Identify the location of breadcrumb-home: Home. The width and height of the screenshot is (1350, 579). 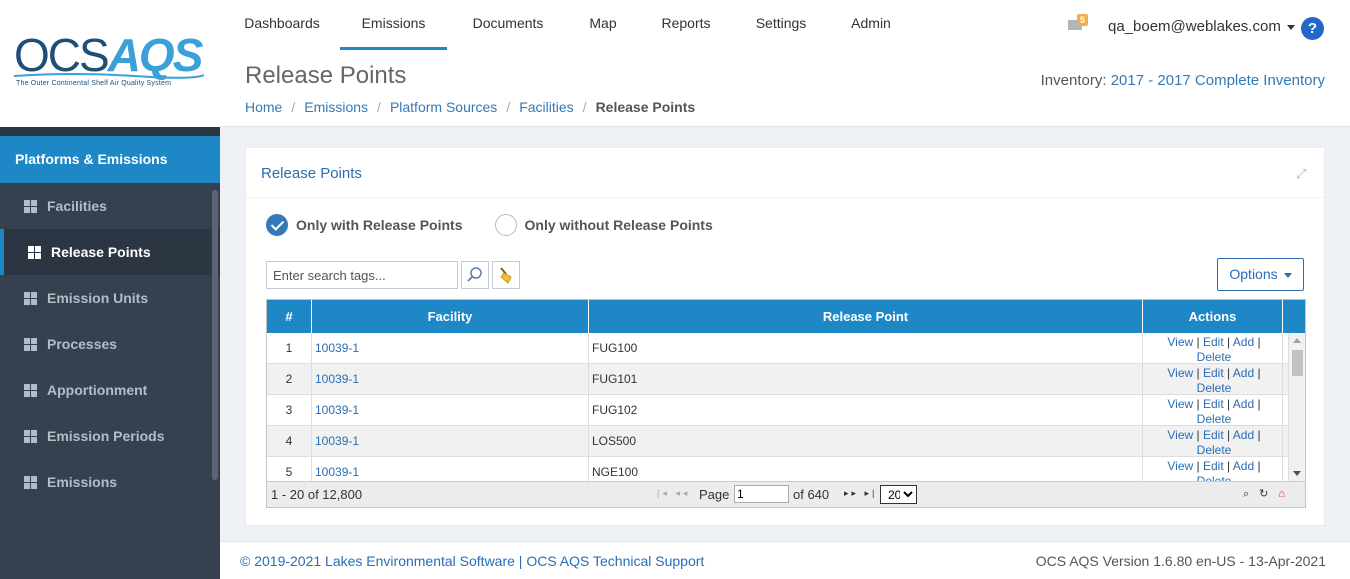
(263, 107).